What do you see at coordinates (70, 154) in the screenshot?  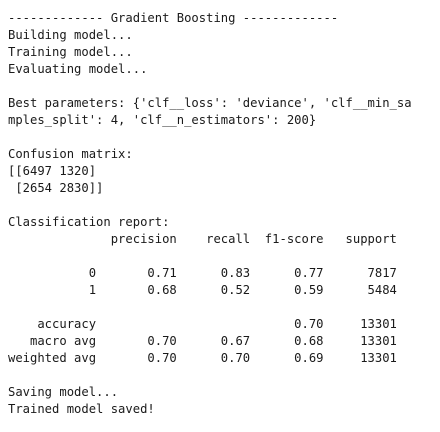 I see `confusion-matrix-heading: Confusion matrix:` at bounding box center [70, 154].